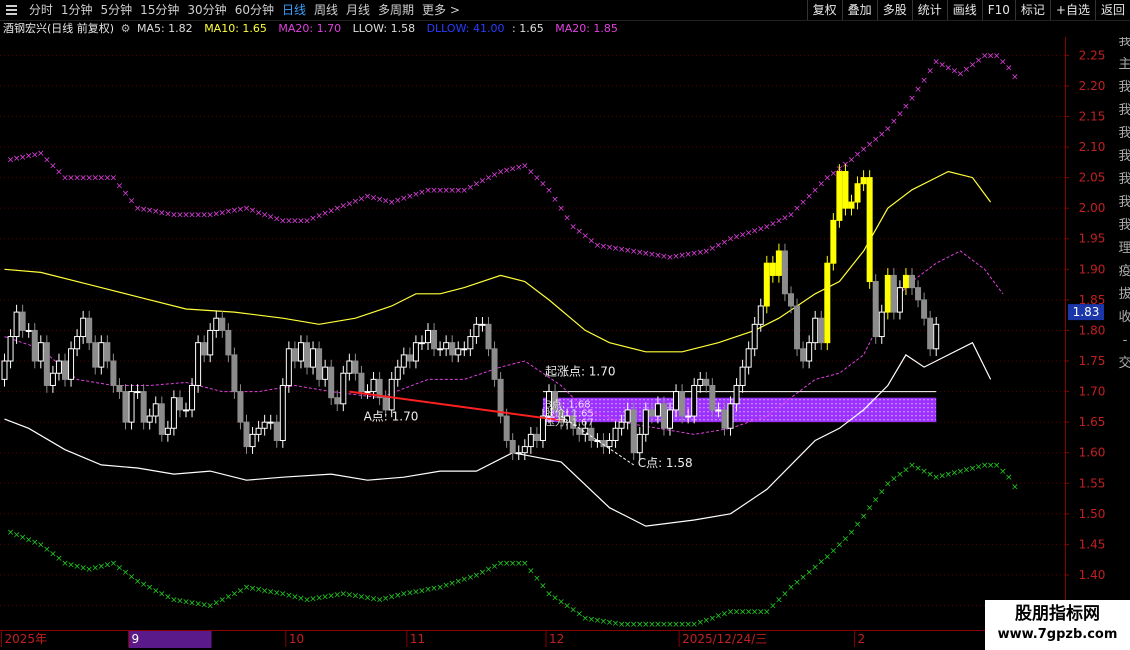 The width and height of the screenshot is (1130, 650). I want to click on x-date-label-1: 9, so click(136, 639).